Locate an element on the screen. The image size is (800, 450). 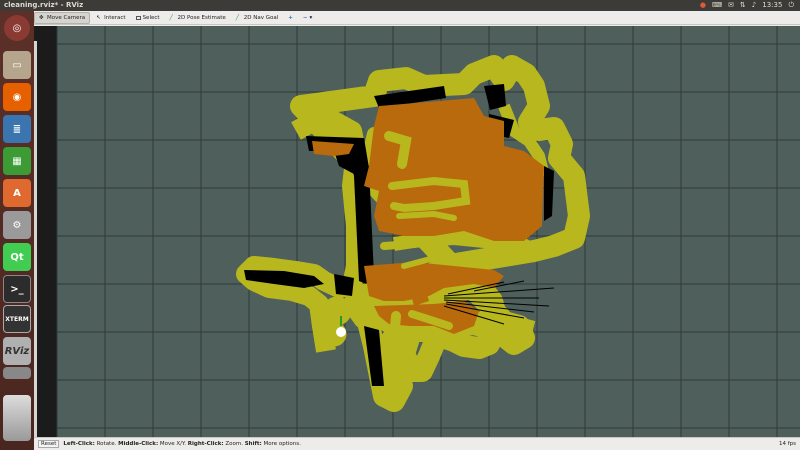
top-panel: cleaning.rviz* - RViz ● ⌨ ✉ ⇅ ♪ 13:35 ⏻ is located at coordinates (400, 5).